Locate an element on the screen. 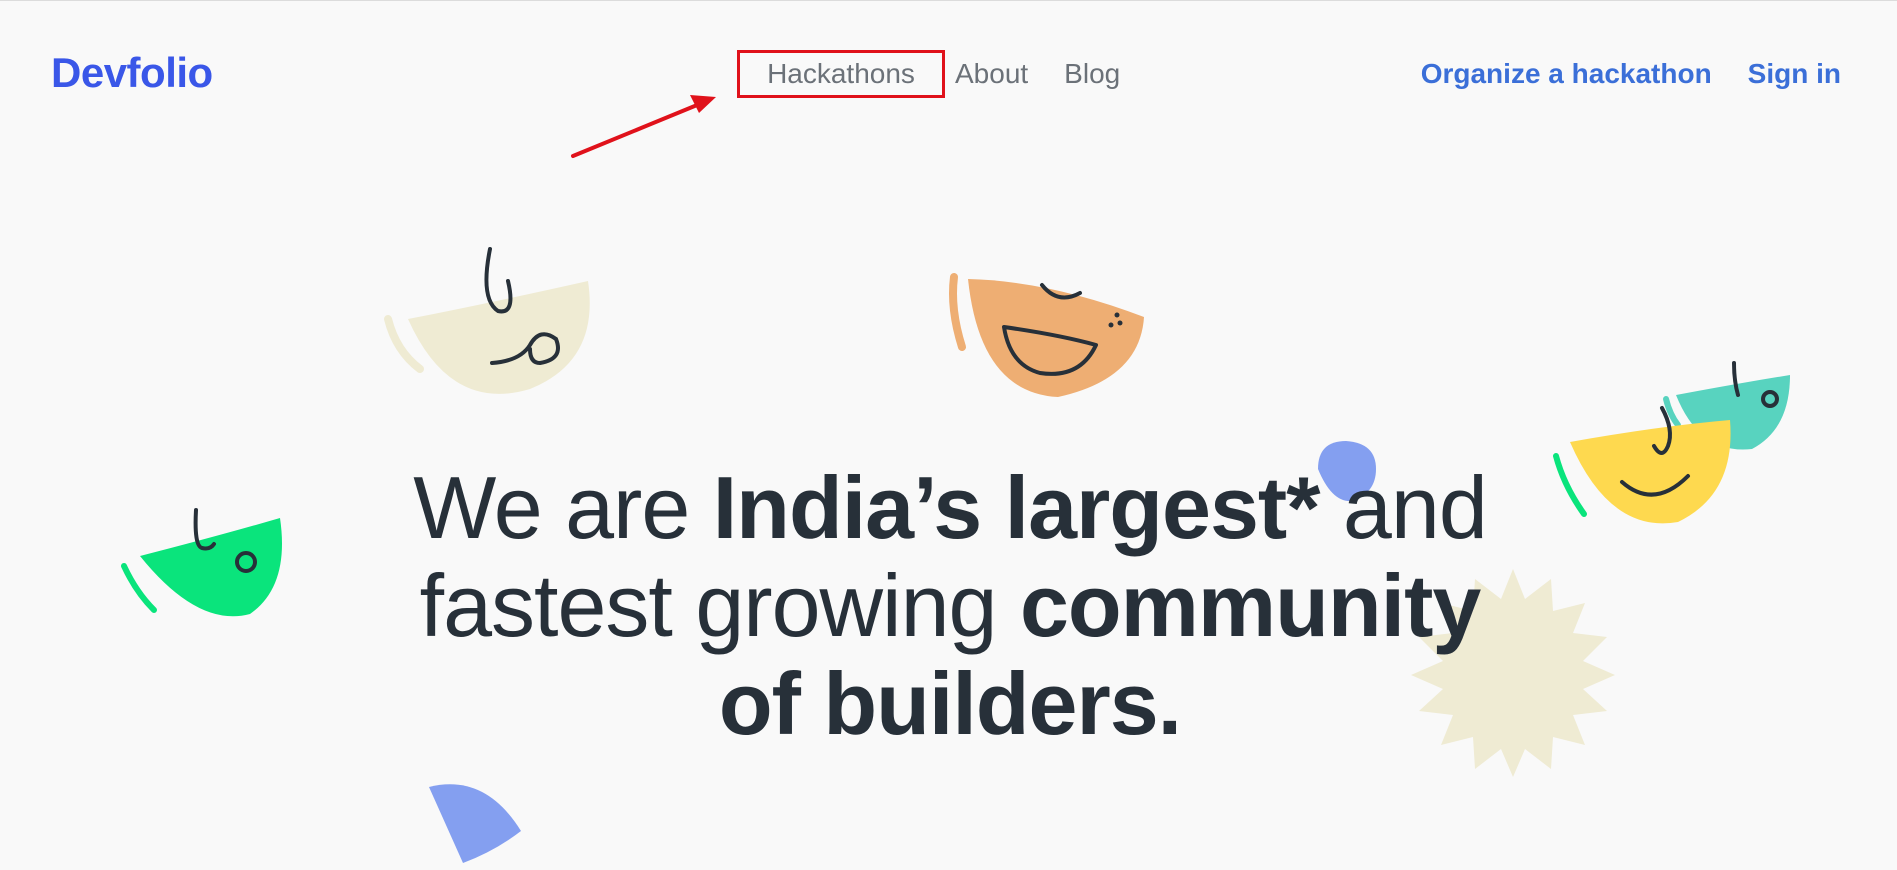 This screenshot has width=1897, height=870. headline-text: and is located at coordinates (1403, 507).